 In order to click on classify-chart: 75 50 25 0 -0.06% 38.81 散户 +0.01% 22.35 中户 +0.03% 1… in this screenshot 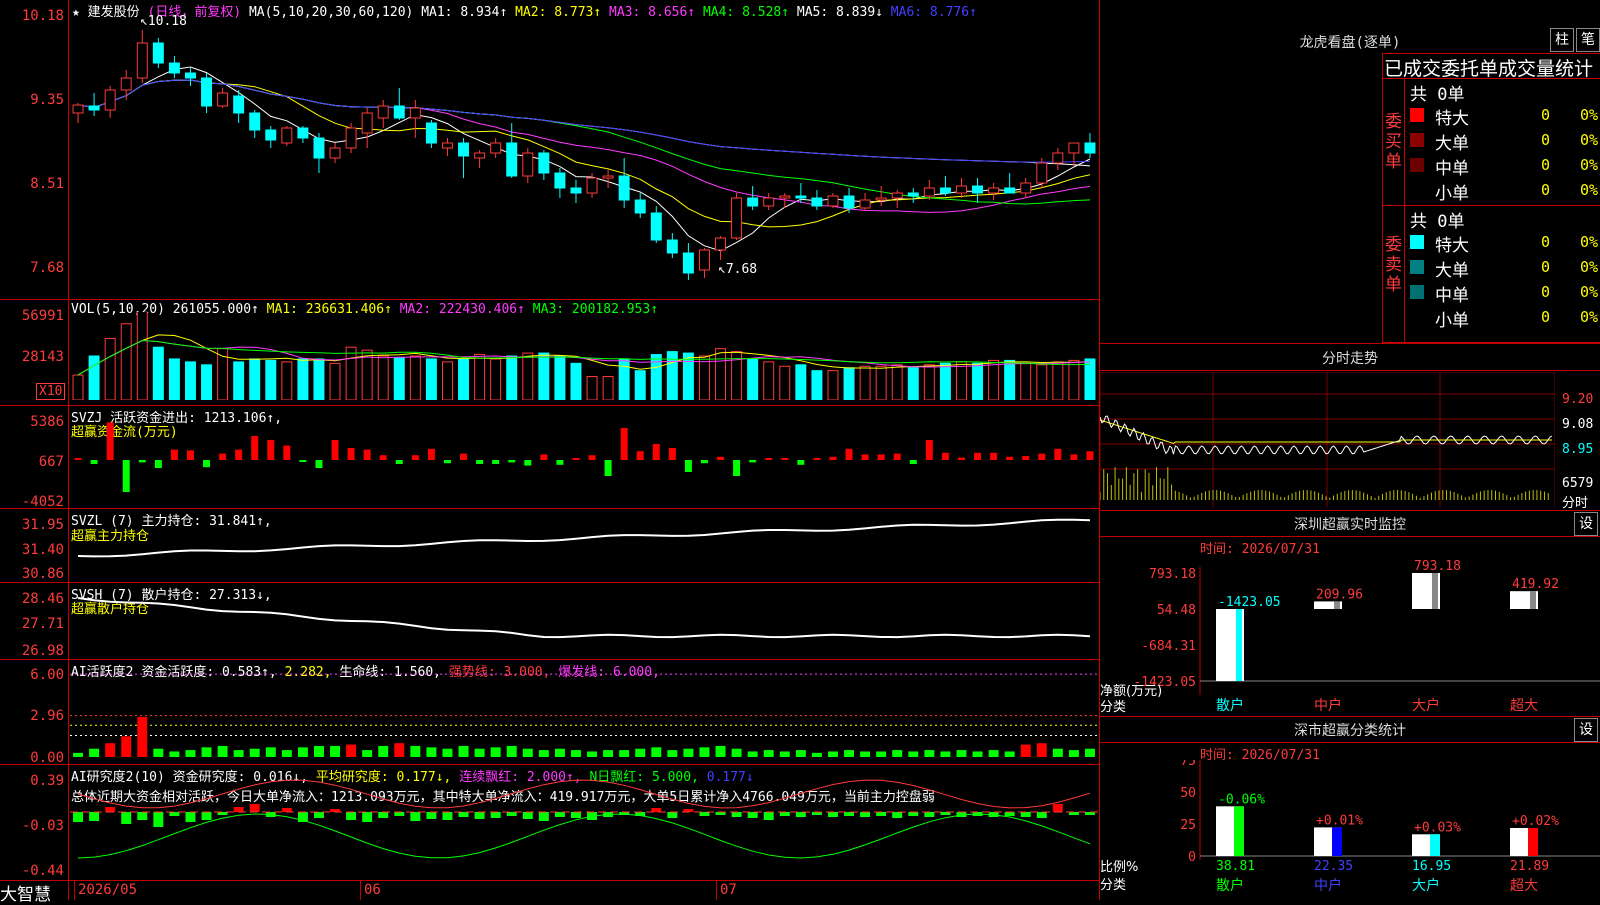, I will do `click(1350, 830)`.